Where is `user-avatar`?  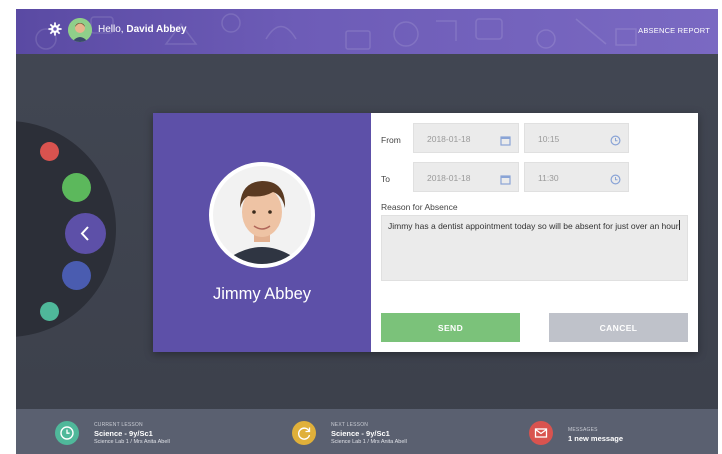
user-avatar is located at coordinates (80, 30).